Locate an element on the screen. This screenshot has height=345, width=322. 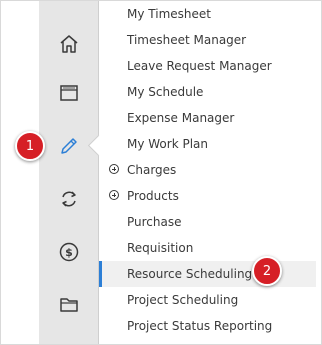
menu-item-label: Timesheet Manager is located at coordinates (187, 40).